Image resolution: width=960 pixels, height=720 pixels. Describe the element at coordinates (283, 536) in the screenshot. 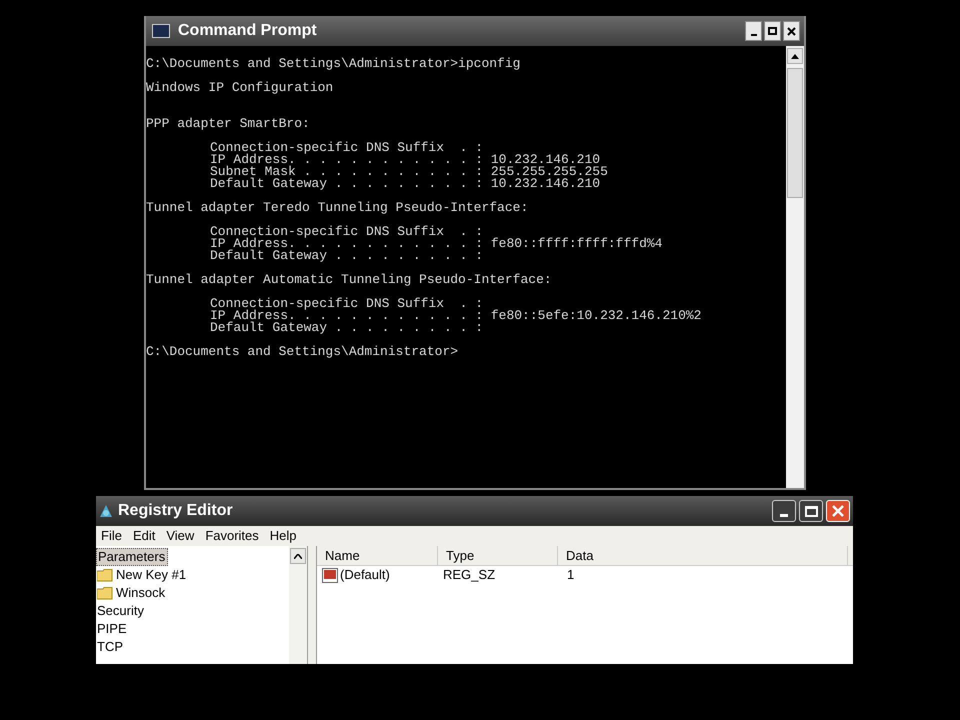

I see `menu-item: Help` at that location.